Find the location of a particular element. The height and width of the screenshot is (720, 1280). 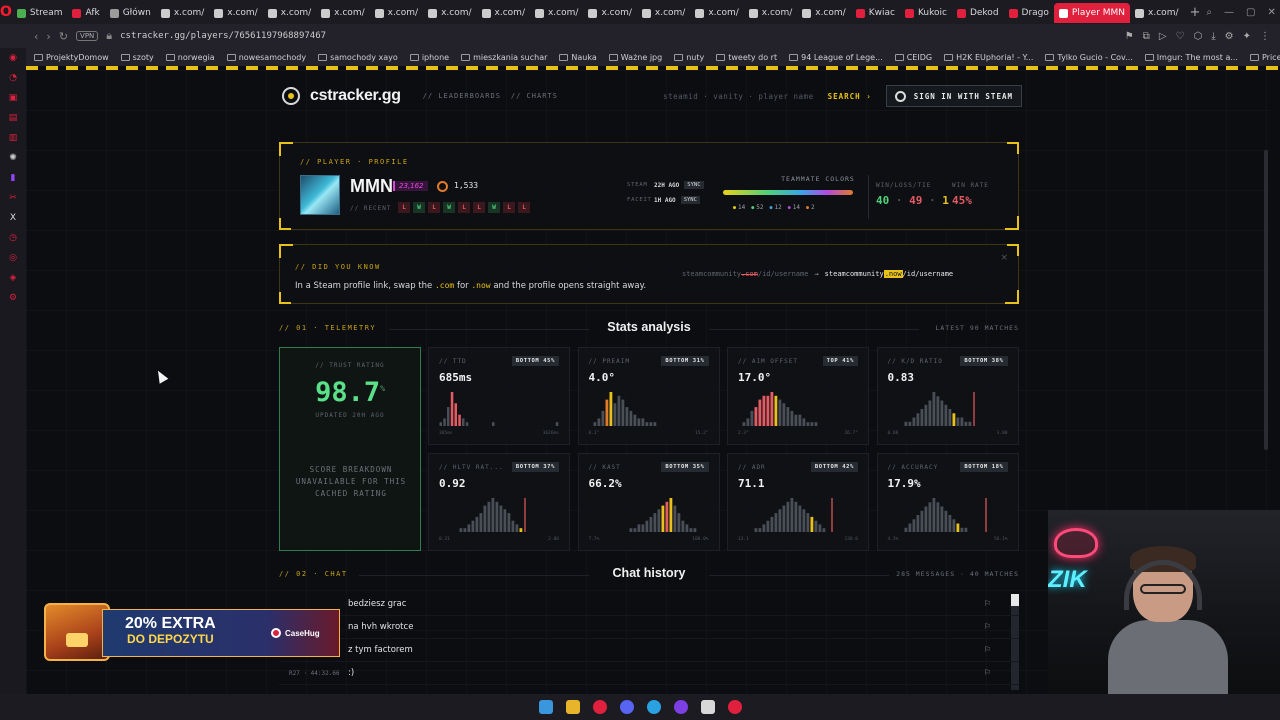

file-explorer-icon is located at coordinates (572, 707).